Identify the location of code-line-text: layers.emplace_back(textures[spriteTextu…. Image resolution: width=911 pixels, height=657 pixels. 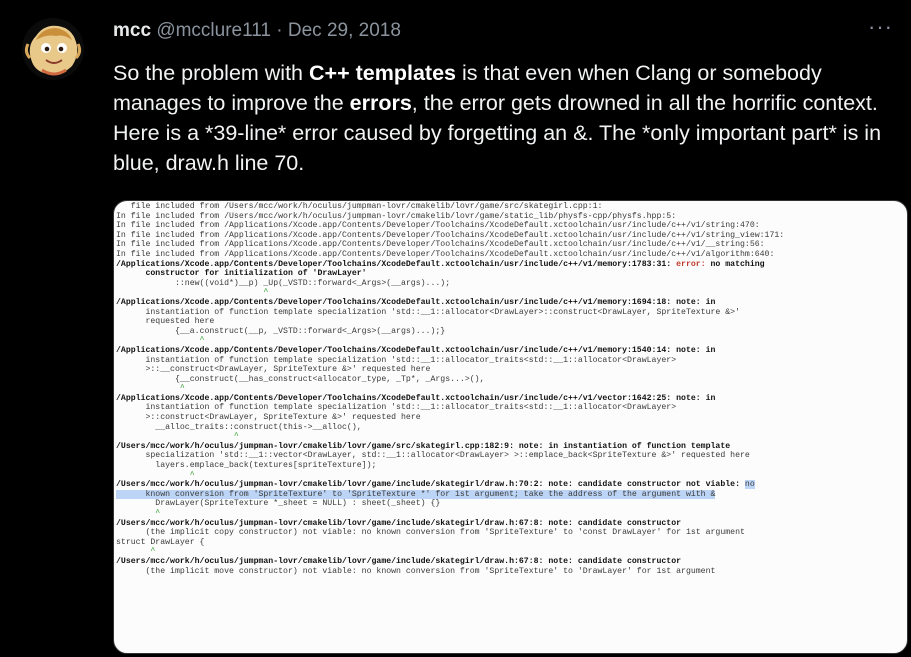
(246, 466).